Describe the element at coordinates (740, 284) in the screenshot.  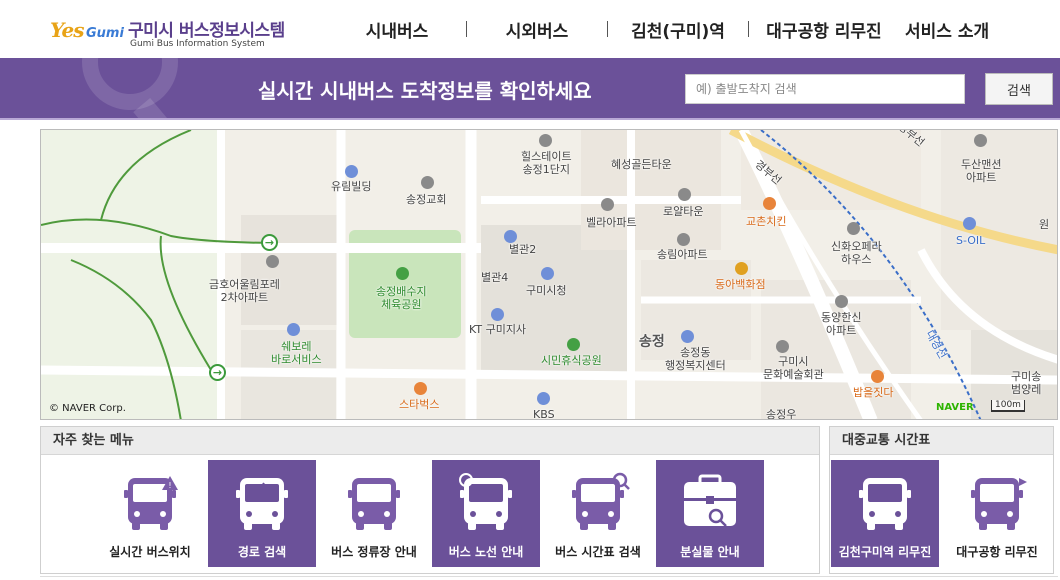
I see `map-label-donga: 동아백화점` at that location.